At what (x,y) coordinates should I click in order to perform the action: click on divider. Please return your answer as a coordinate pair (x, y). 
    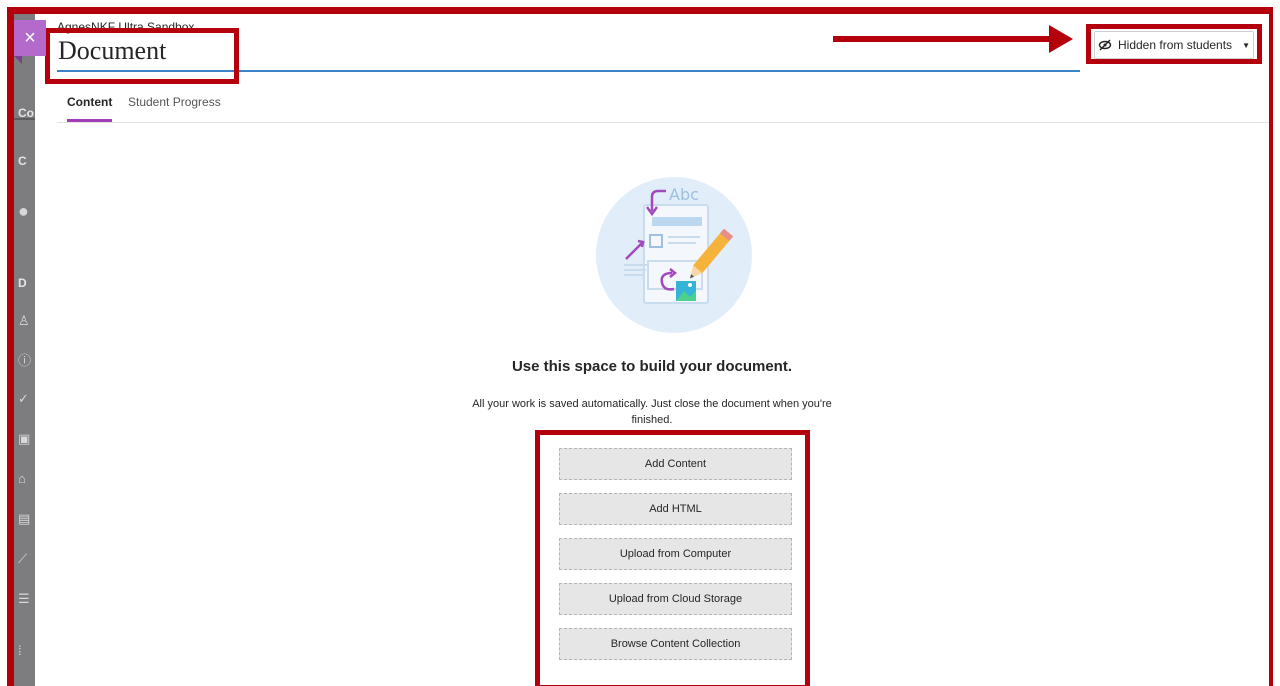
    Looking at the image, I should click on (24, 119).